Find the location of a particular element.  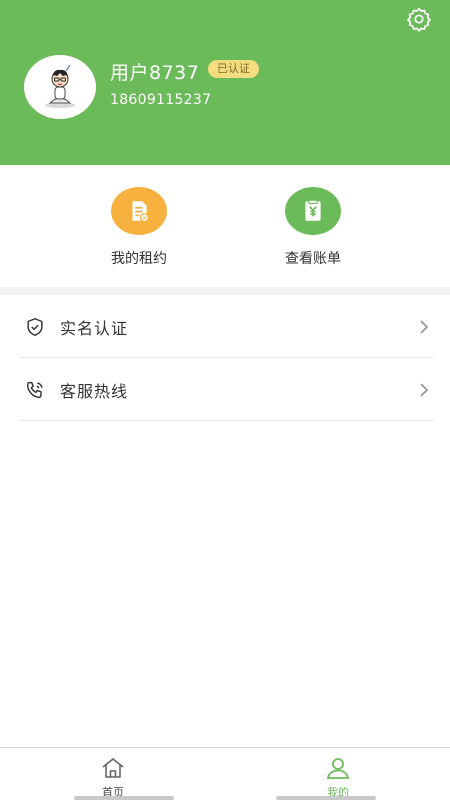

home-icon is located at coordinates (113, 768).